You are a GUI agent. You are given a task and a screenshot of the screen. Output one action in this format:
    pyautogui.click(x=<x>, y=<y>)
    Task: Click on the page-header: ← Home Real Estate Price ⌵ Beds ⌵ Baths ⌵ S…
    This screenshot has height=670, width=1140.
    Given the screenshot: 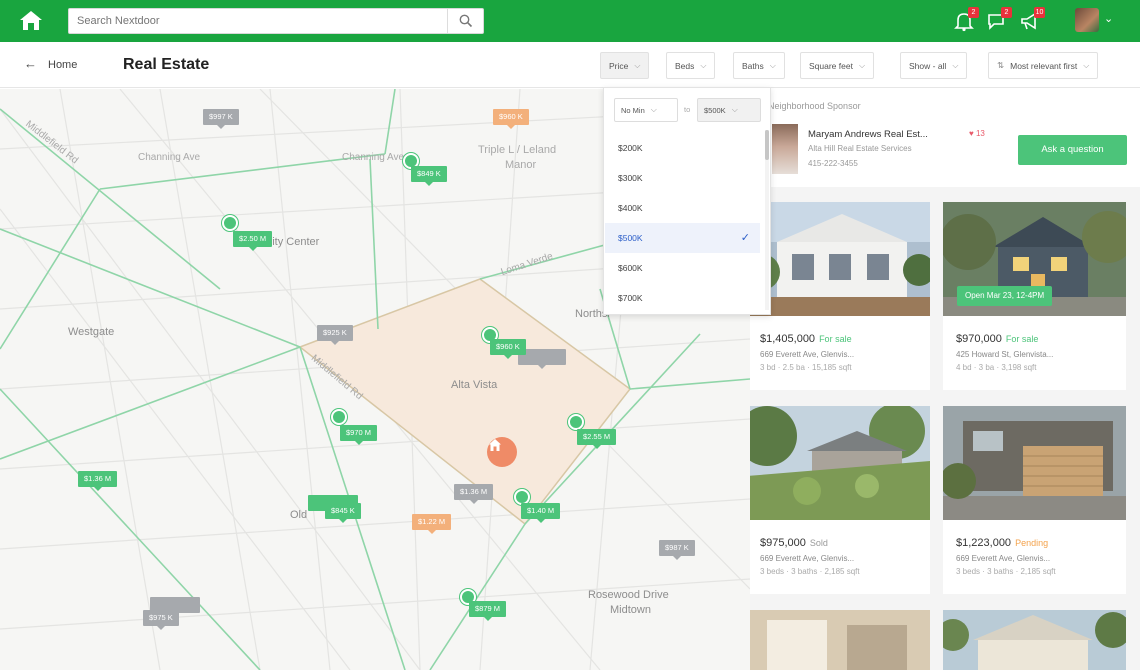 What is the action you would take?
    pyautogui.click(x=570, y=65)
    